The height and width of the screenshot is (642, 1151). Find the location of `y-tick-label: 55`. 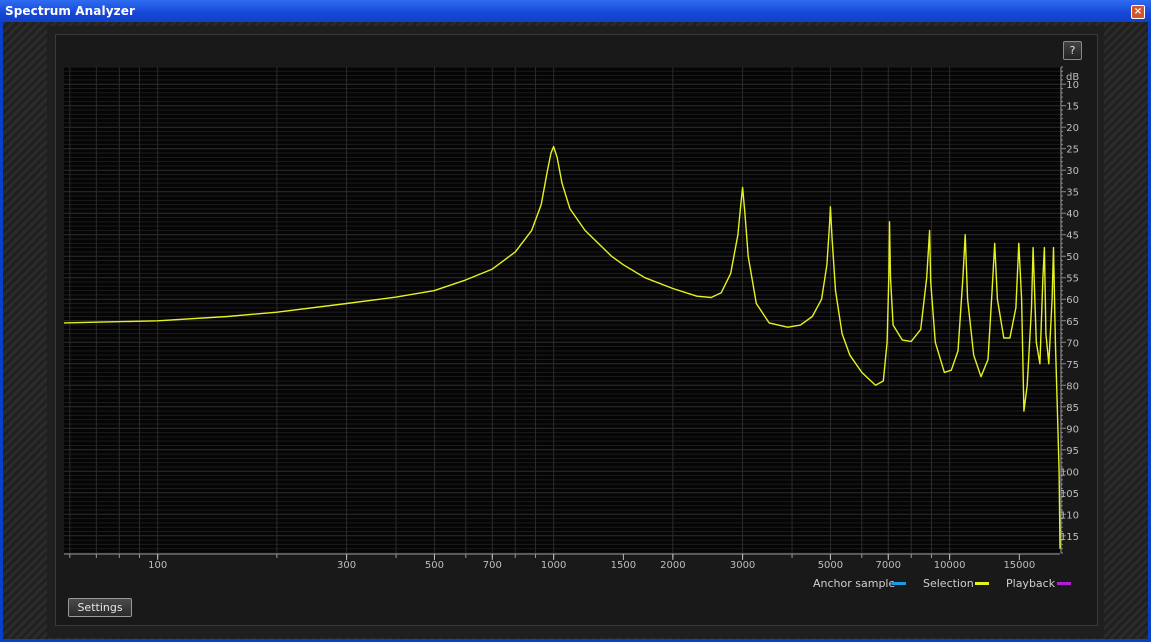

y-tick-label: 55 is located at coordinates (1072, 279).